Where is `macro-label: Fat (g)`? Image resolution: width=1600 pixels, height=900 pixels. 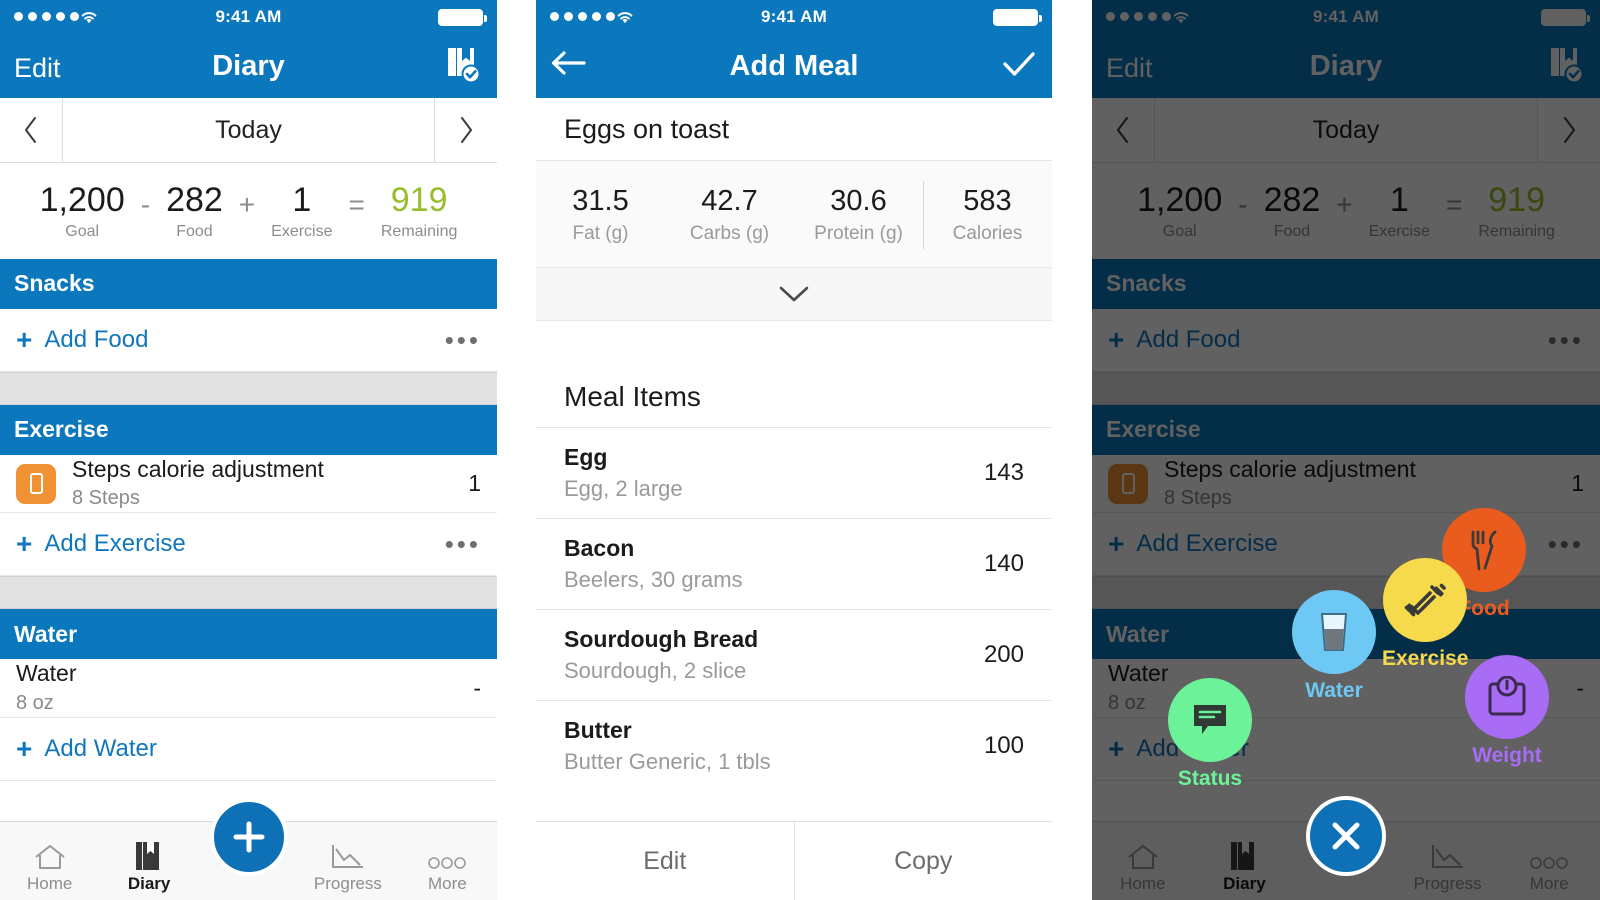 macro-label: Fat (g) is located at coordinates (600, 233).